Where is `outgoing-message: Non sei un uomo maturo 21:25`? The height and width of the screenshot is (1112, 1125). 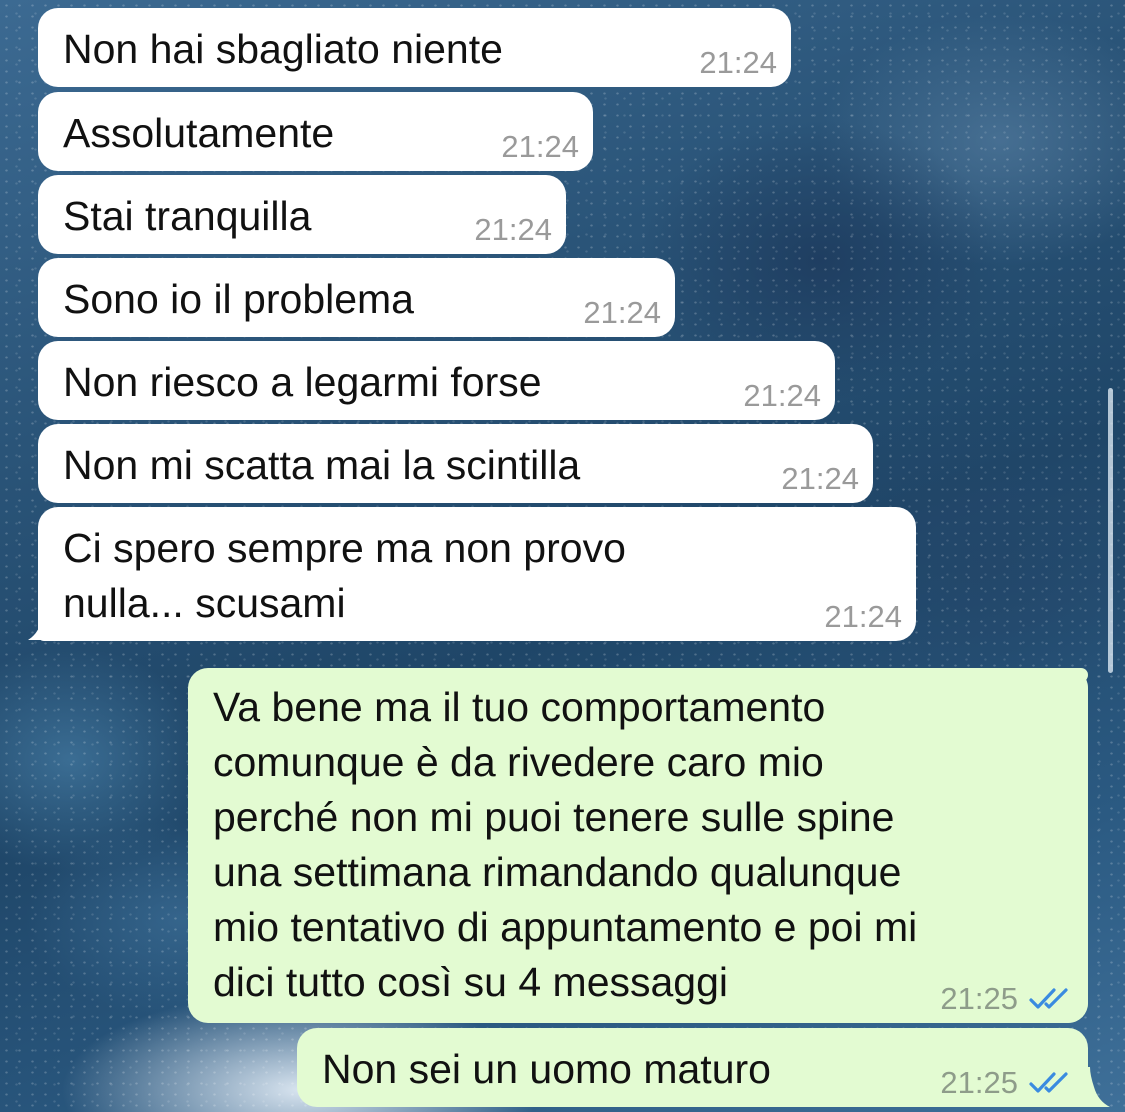 outgoing-message: Non sei un uomo maturo 21:25 is located at coordinates (692, 1067).